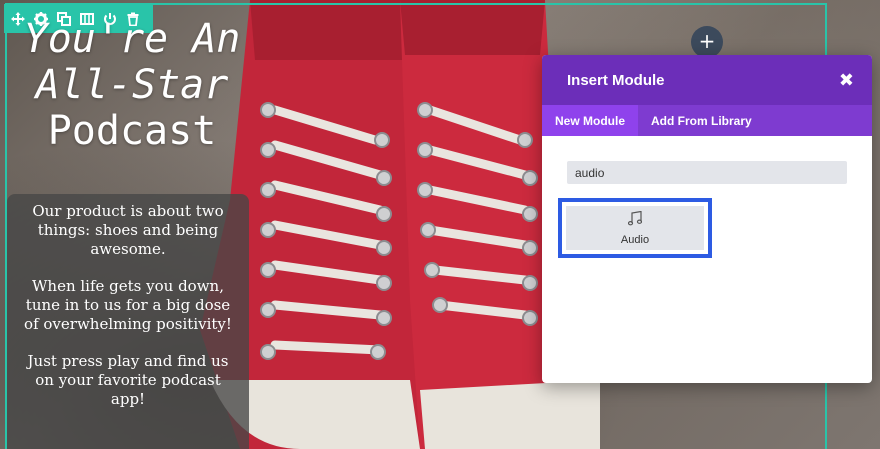  I want to click on modal-title: Insert Module, so click(616, 80).